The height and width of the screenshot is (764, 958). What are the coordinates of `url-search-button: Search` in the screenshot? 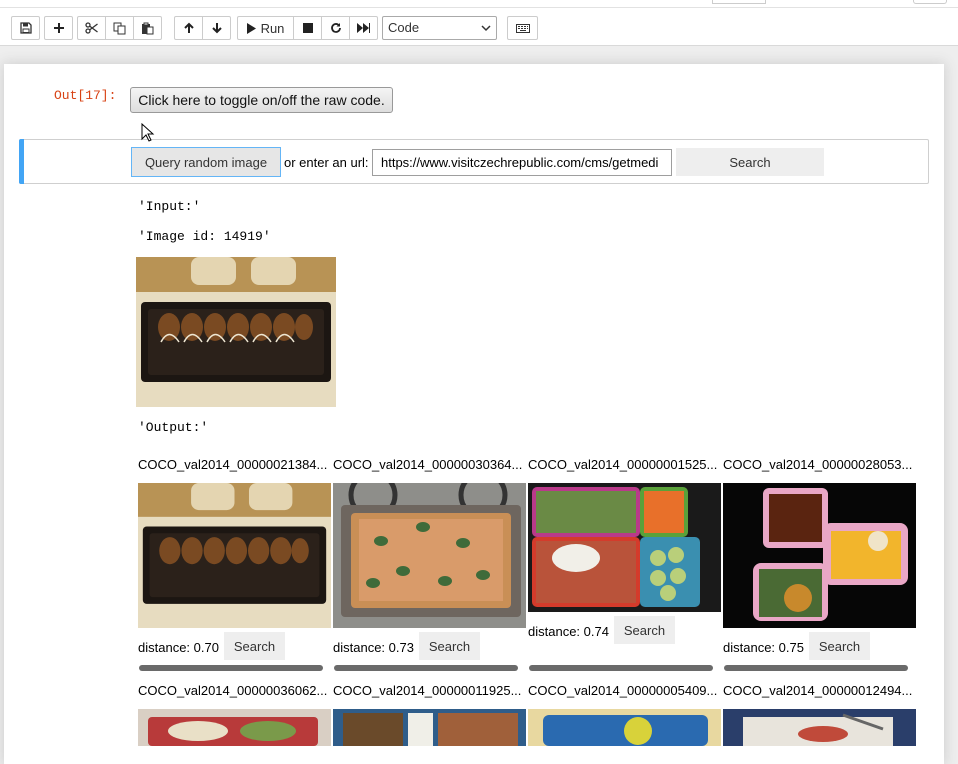 It's located at (750, 162).